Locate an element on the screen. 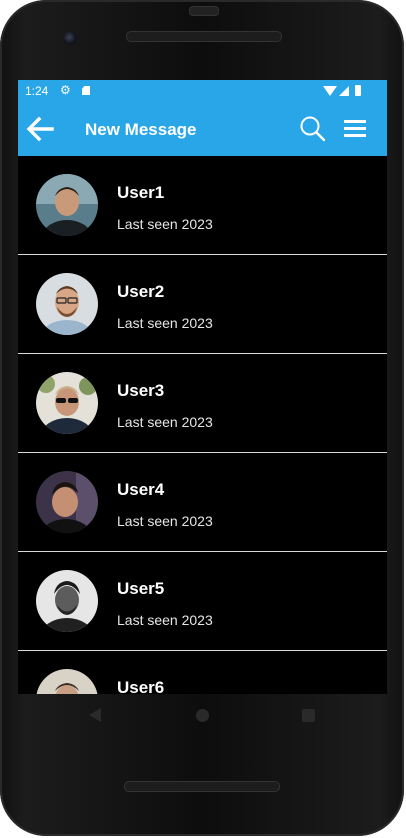 This screenshot has width=406, height=838. back-arrow-icon is located at coordinates (40, 129).